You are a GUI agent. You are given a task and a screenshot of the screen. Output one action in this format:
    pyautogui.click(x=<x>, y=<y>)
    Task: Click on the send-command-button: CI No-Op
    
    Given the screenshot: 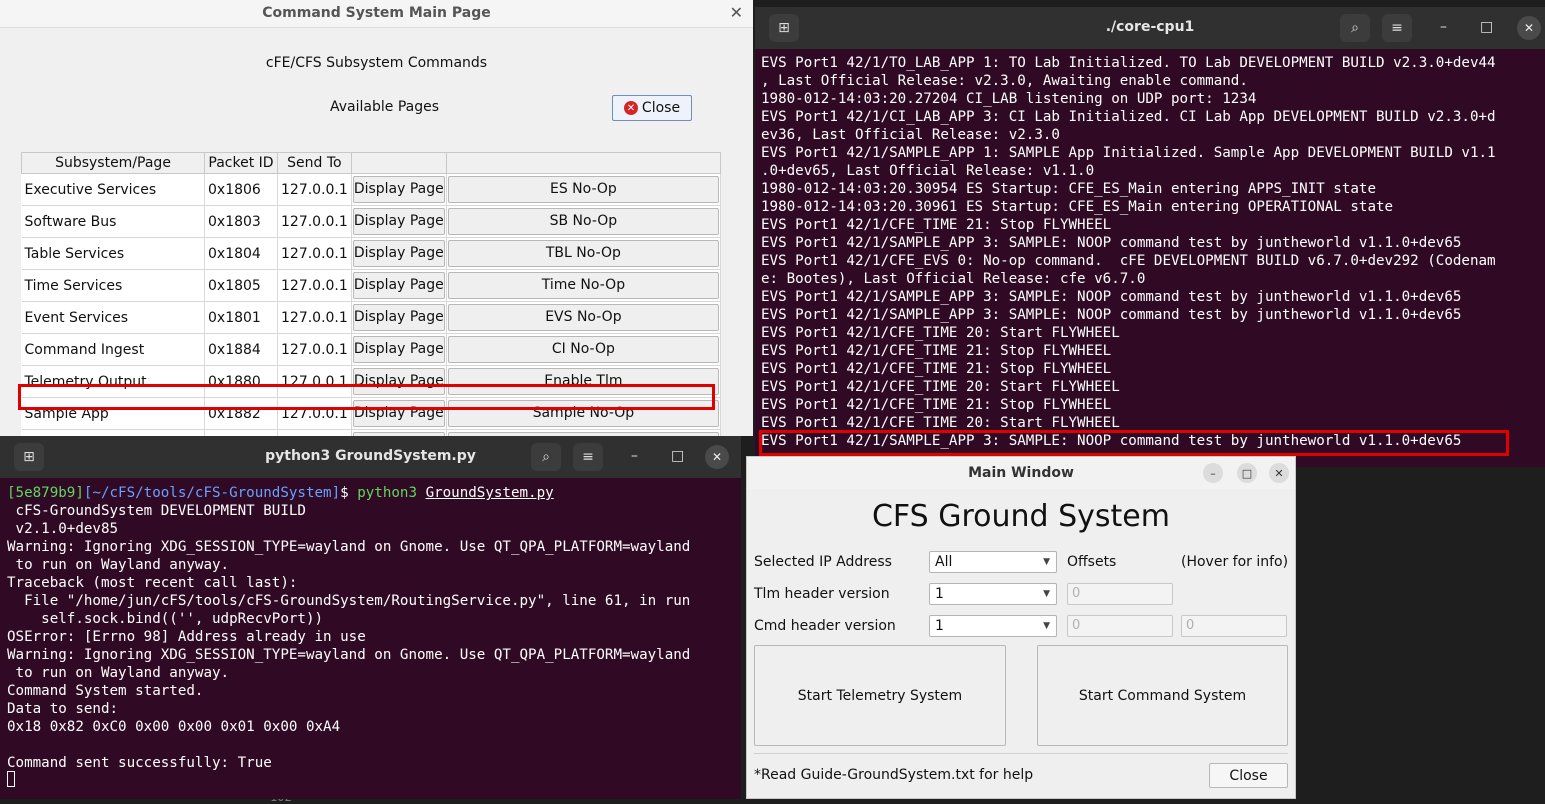 What is the action you would take?
    pyautogui.click(x=583, y=349)
    